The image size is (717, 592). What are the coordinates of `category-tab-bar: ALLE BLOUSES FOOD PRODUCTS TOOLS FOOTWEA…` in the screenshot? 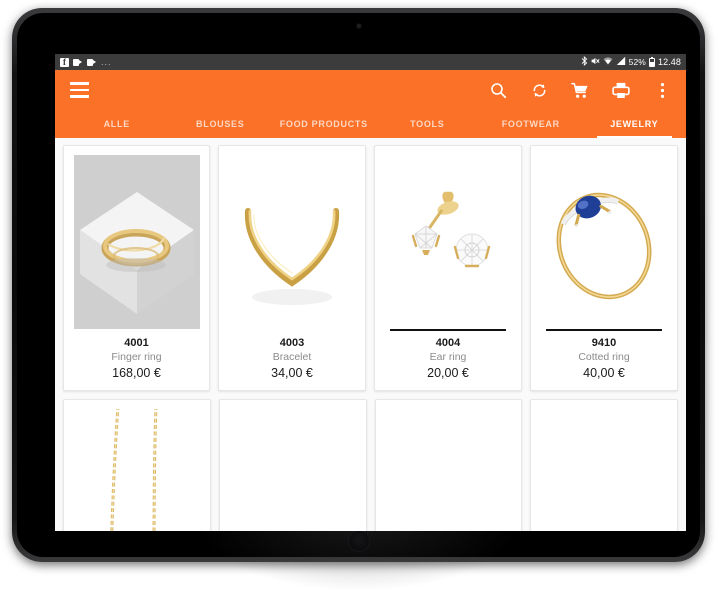 It's located at (370, 124).